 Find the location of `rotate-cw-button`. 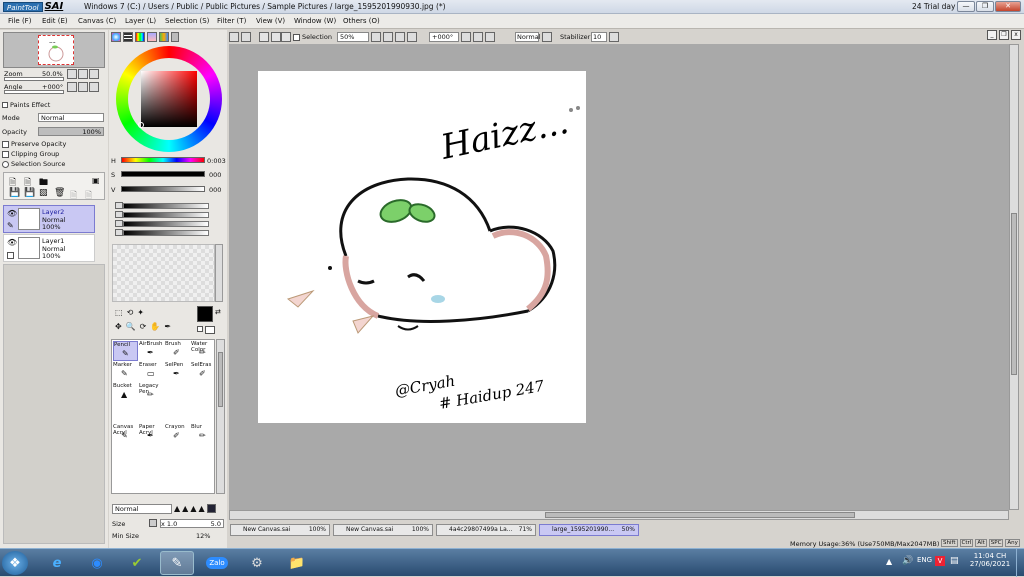

rotate-cw-button is located at coordinates (478, 37).